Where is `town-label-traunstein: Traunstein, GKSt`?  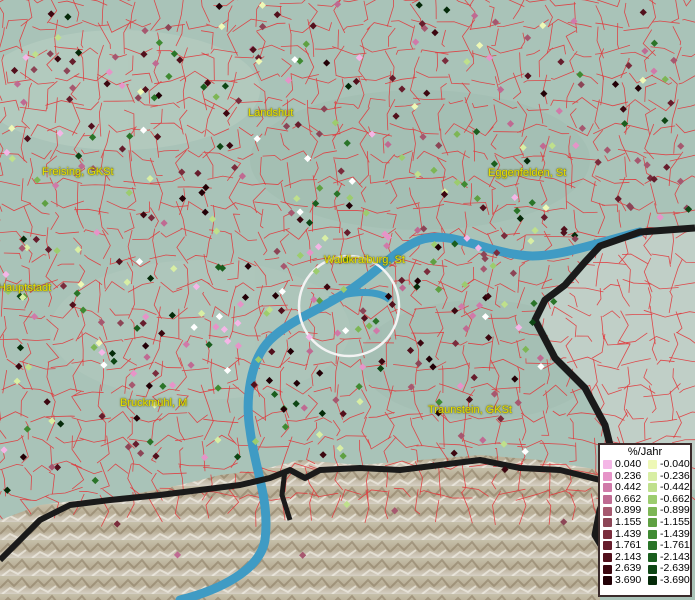
town-label-traunstein: Traunstein, GKSt is located at coordinates (470, 410).